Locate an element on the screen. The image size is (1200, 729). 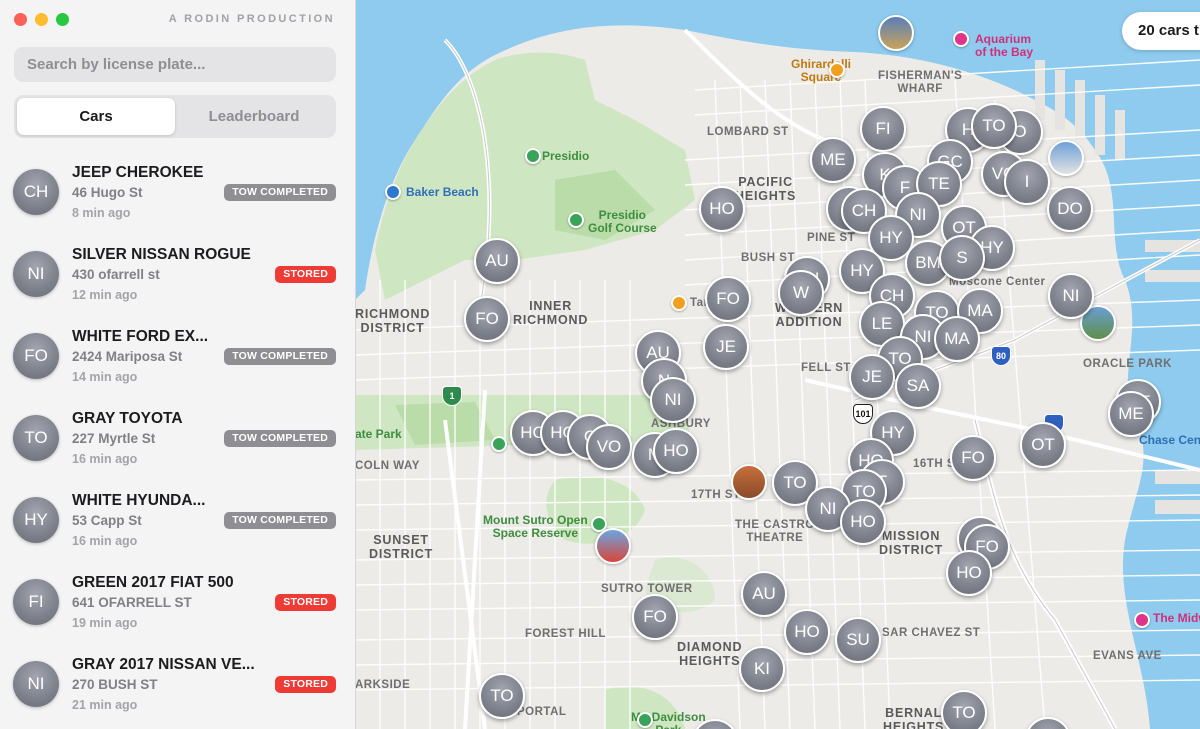
car-map-marker: S is located at coordinates (962, 258).